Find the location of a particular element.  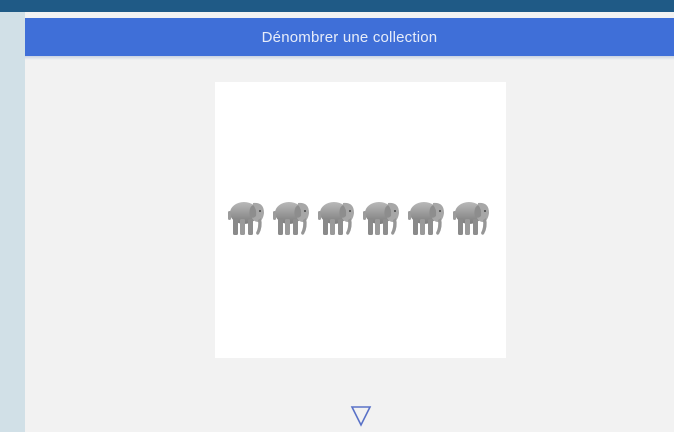

elephant-collection is located at coordinates (362, 216).